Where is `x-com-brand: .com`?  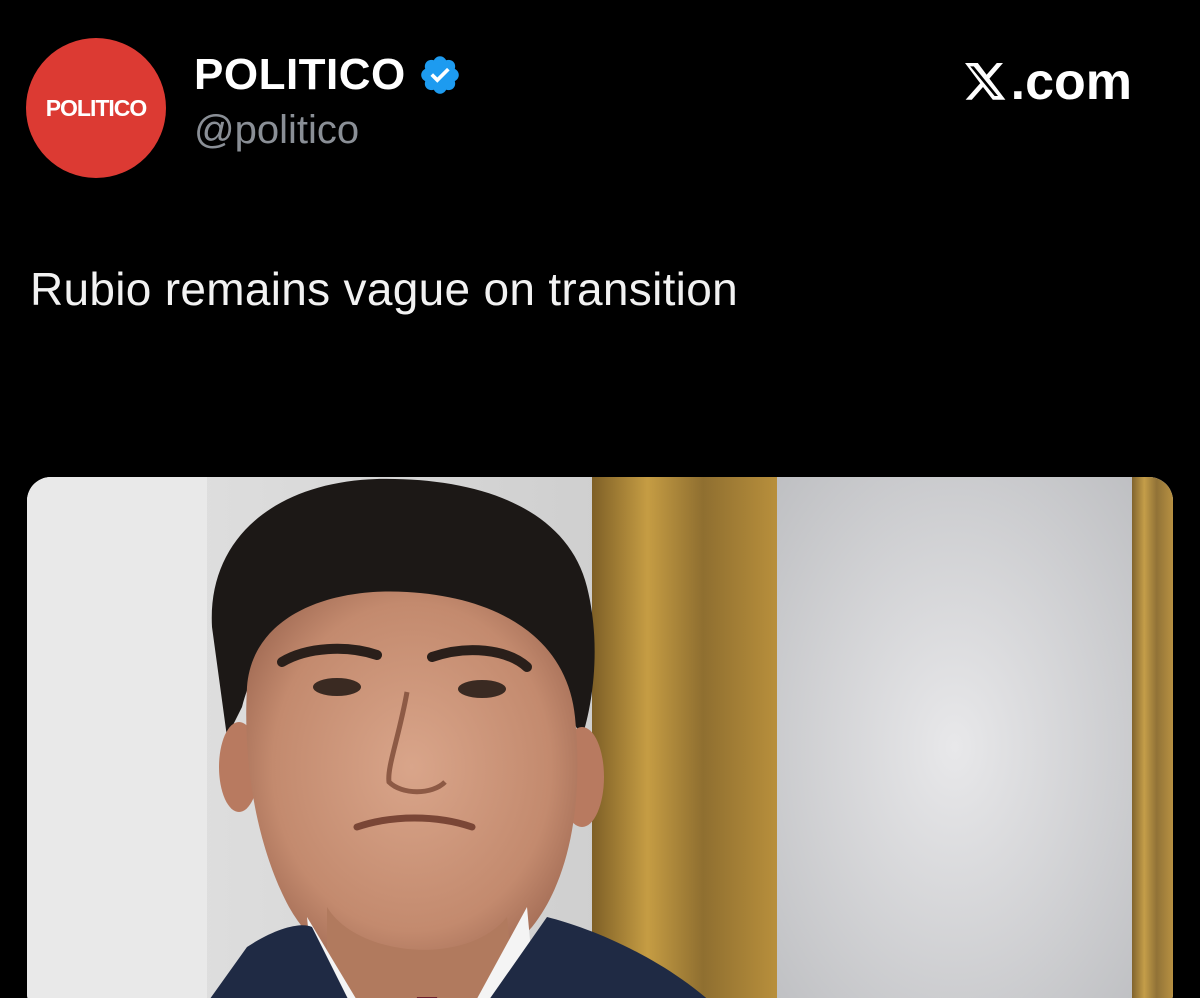
x-com-brand: .com is located at coordinates (1045, 82).